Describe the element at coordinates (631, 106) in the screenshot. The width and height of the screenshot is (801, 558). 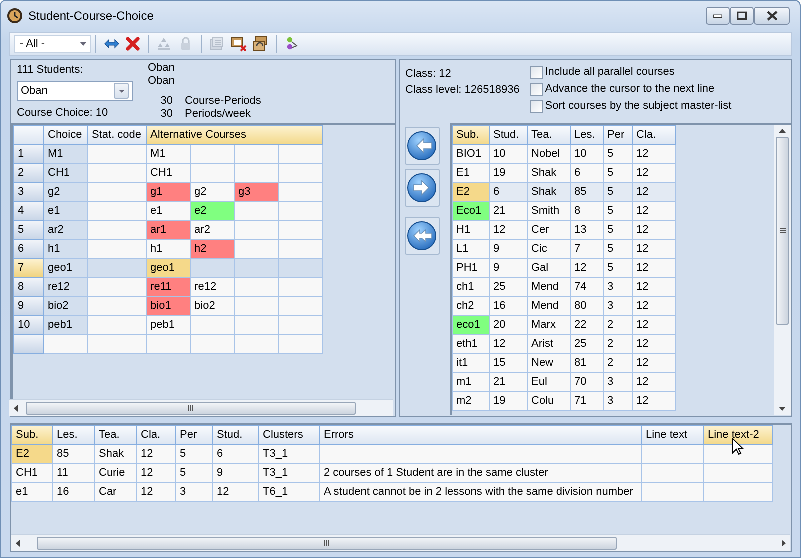
I see `option-checkbox: Sort courses by the subject master-list` at that location.